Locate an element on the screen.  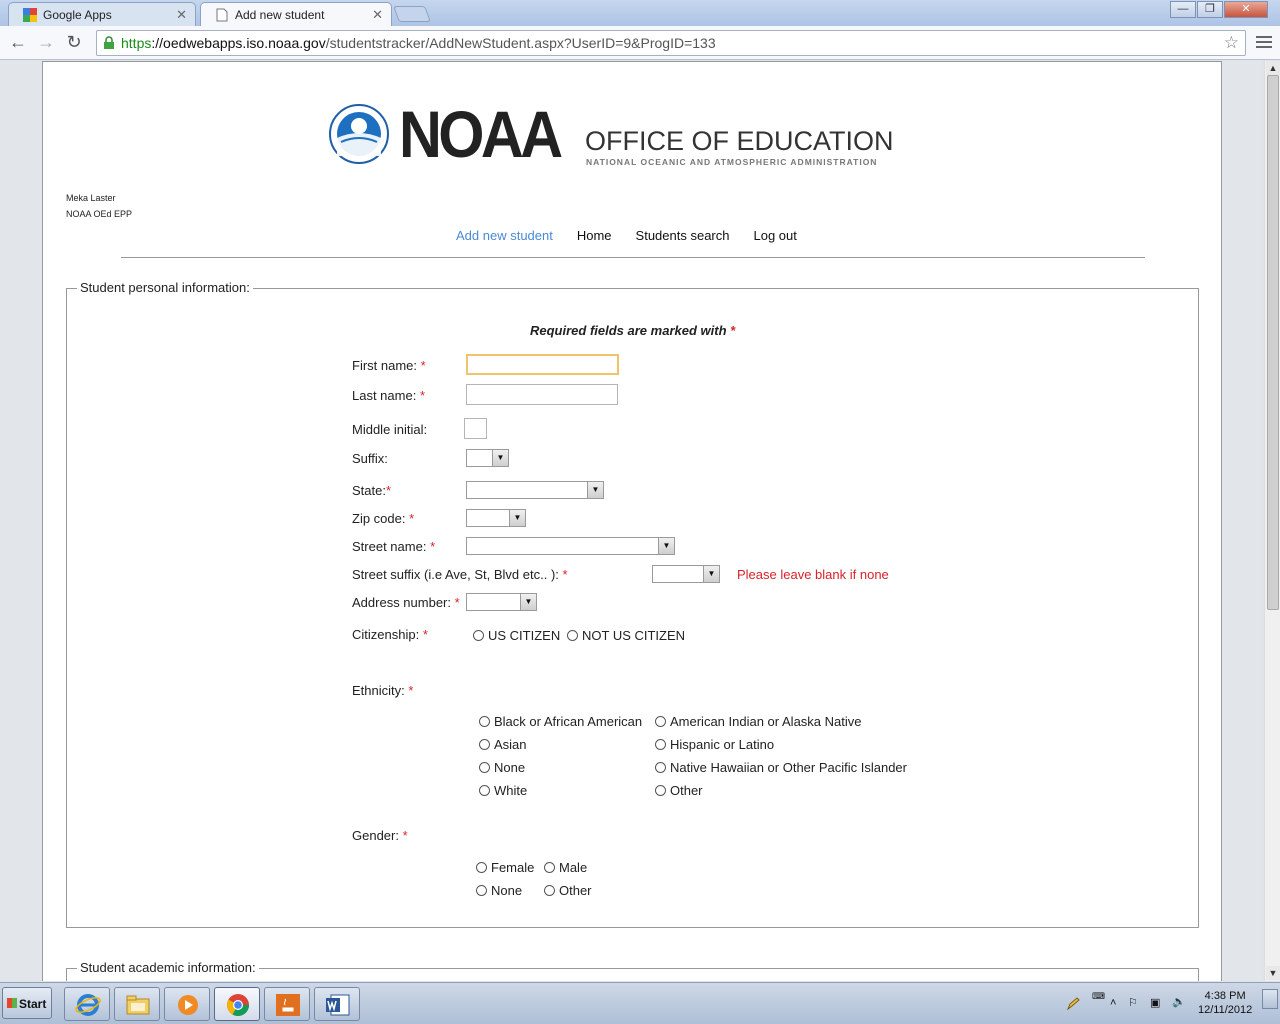
folder-icon is located at coordinates (138, 1005).